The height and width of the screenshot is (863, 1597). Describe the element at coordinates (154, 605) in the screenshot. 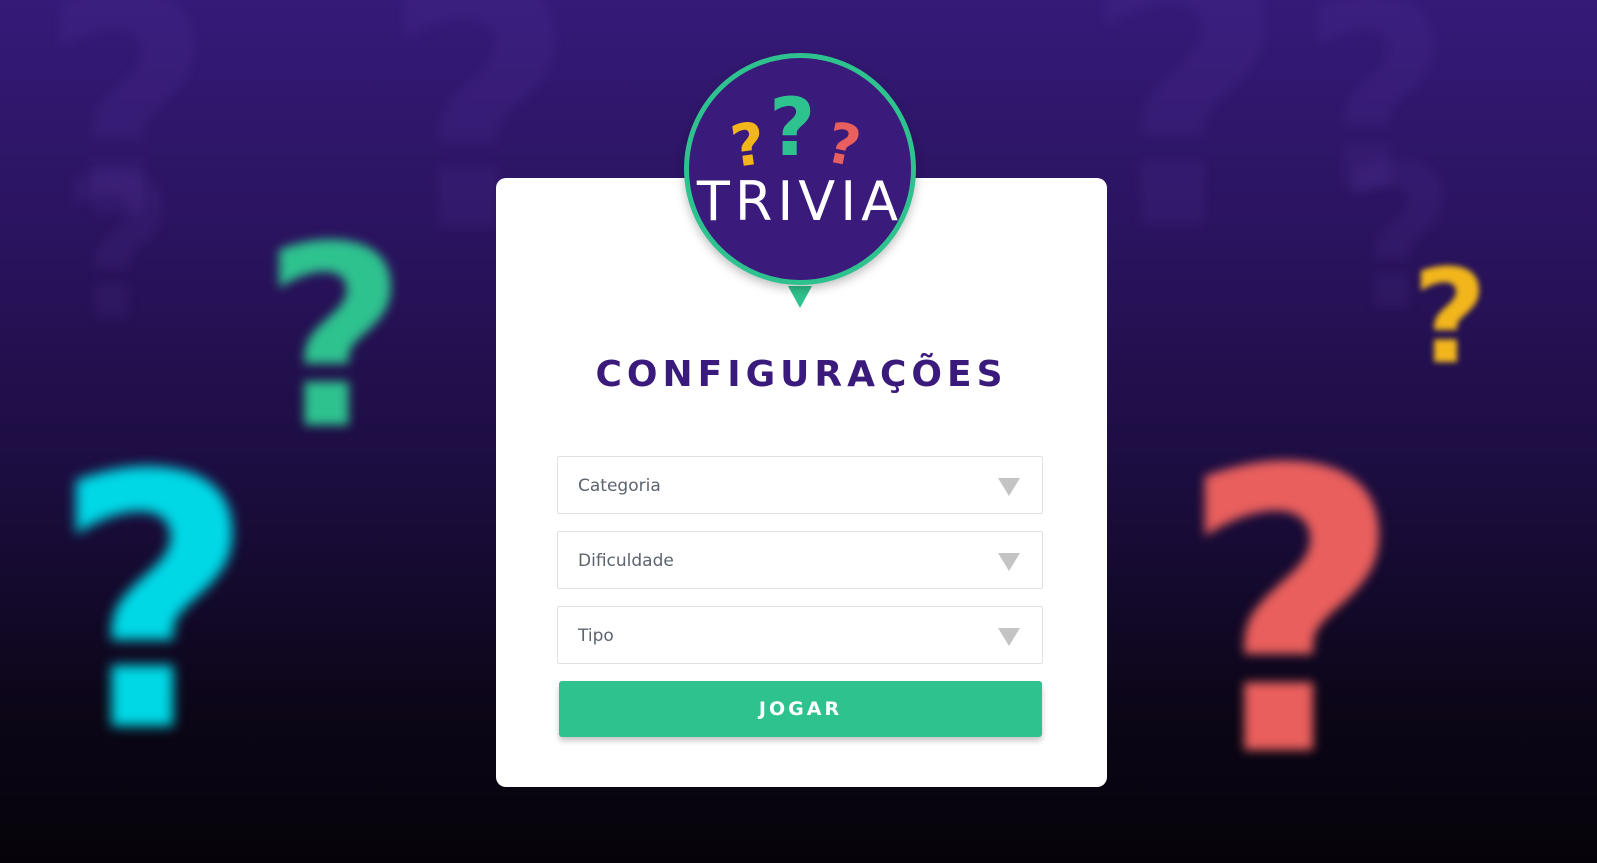

I see `cyan-question-mark: ?` at that location.